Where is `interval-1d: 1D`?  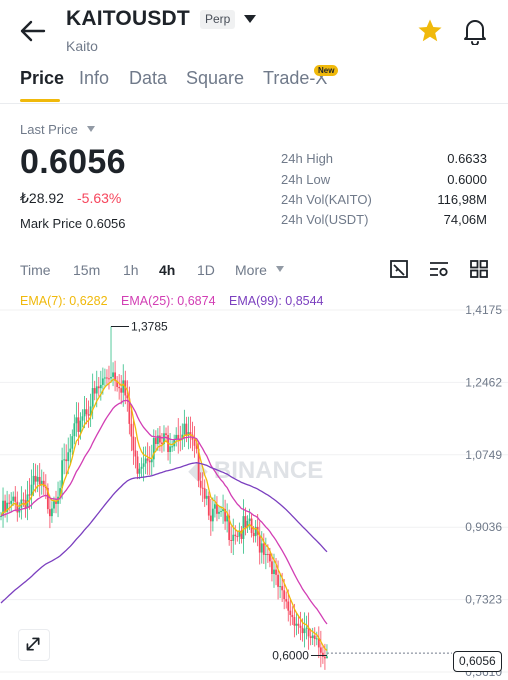
interval-1d: 1D is located at coordinates (206, 270).